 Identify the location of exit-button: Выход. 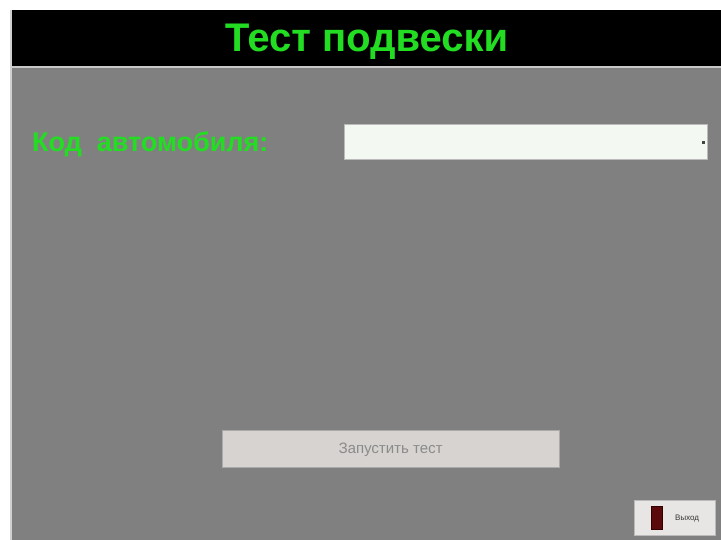
(675, 518).